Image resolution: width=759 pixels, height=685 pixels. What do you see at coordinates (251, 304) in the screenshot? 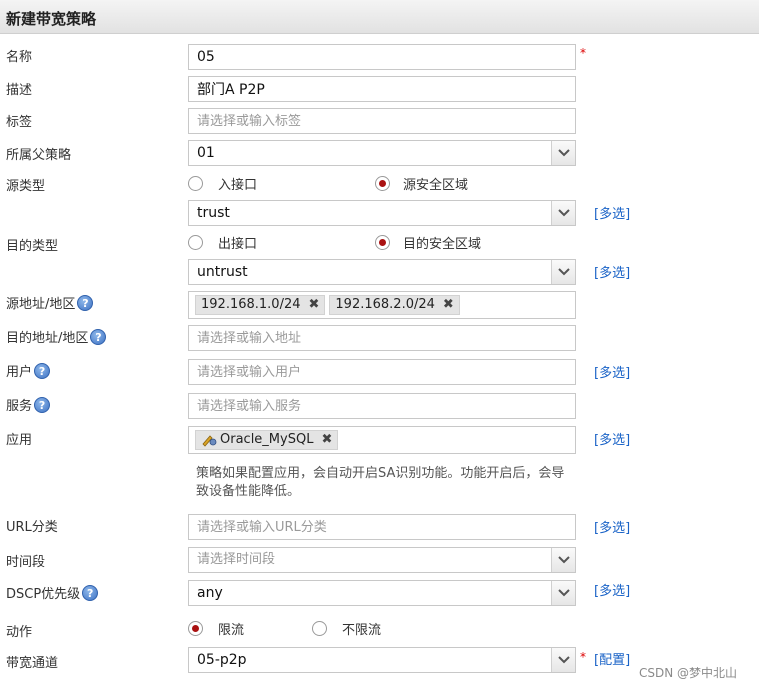
I see `address-tag-text: 192.168.1.0/24` at bounding box center [251, 304].